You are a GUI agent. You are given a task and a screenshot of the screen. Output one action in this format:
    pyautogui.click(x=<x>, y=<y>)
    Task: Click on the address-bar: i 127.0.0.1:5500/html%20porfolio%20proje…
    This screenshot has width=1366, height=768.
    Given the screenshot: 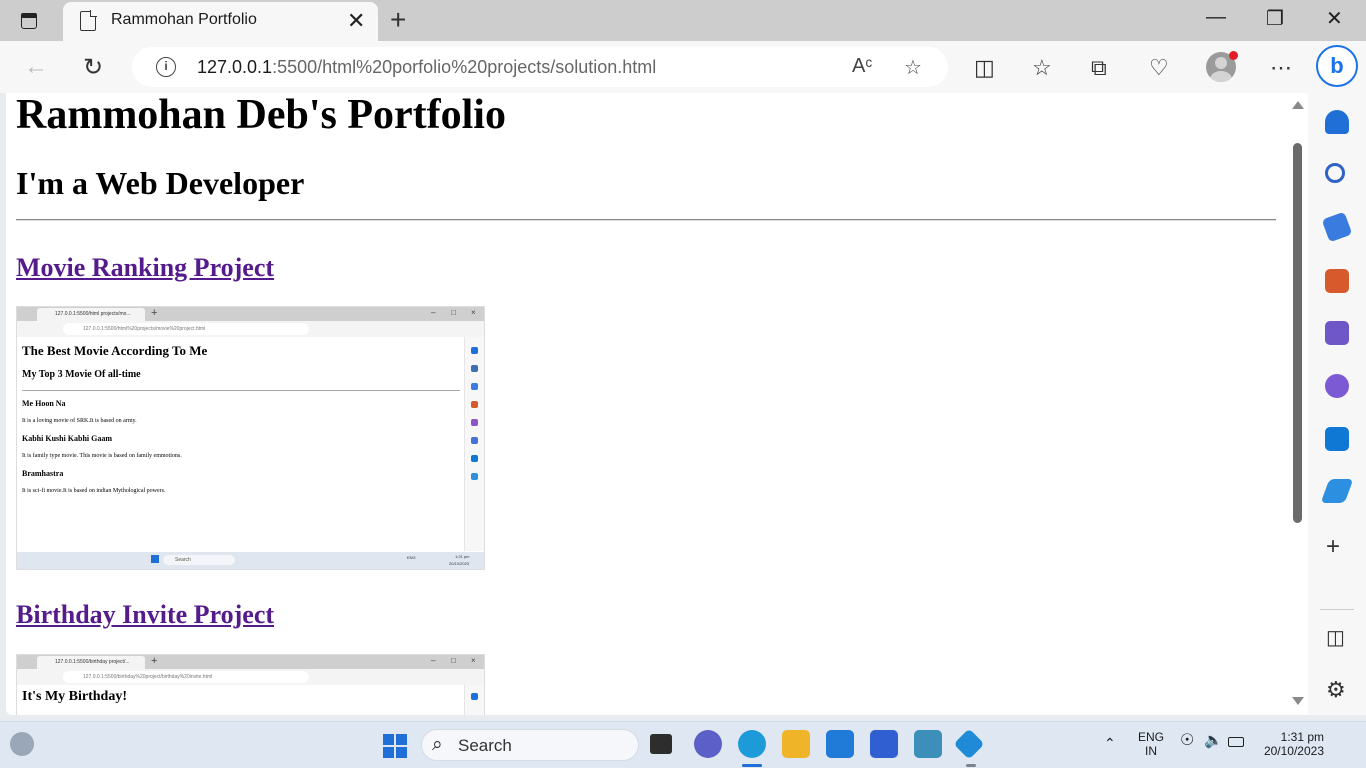 What is the action you would take?
    pyautogui.click(x=540, y=67)
    